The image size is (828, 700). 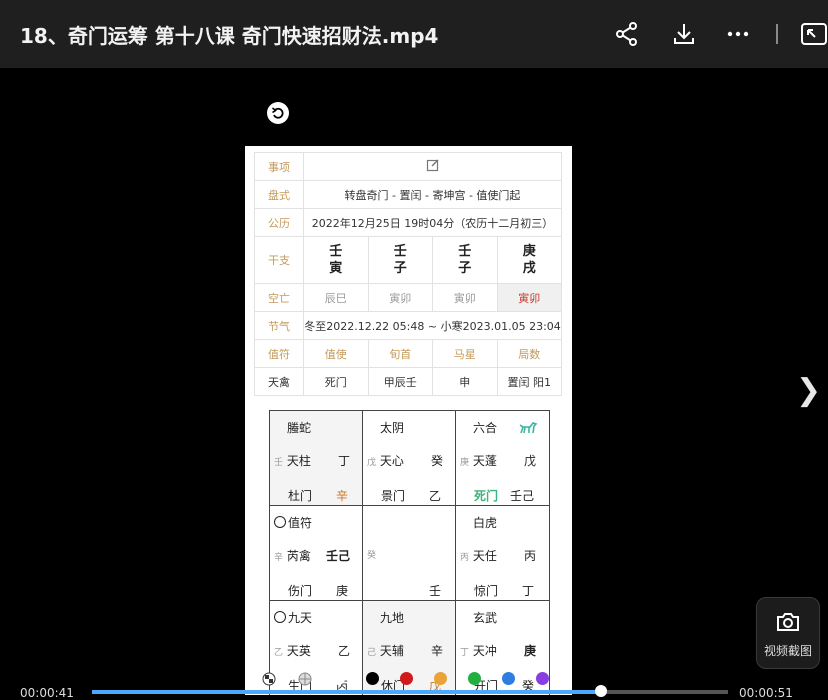 What do you see at coordinates (600, 691) in the screenshot?
I see `progress-knob` at bounding box center [600, 691].